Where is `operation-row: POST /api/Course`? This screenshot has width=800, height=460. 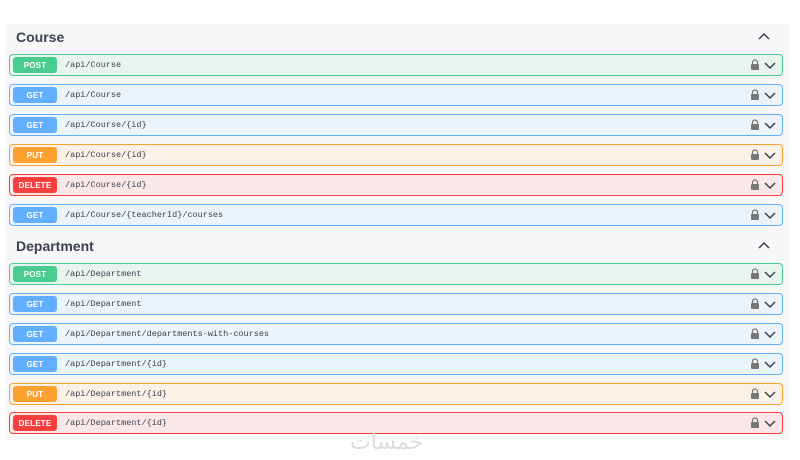 operation-row: POST /api/Course is located at coordinates (396, 65).